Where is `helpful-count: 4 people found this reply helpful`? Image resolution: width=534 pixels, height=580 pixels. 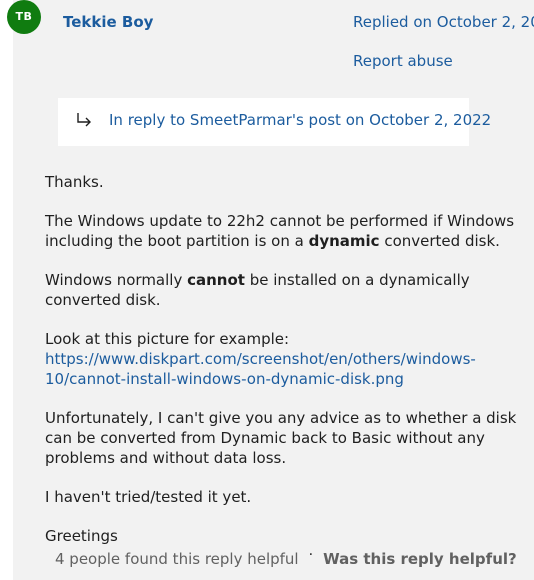
helpful-count: 4 people found this reply helpful is located at coordinates (177, 559).